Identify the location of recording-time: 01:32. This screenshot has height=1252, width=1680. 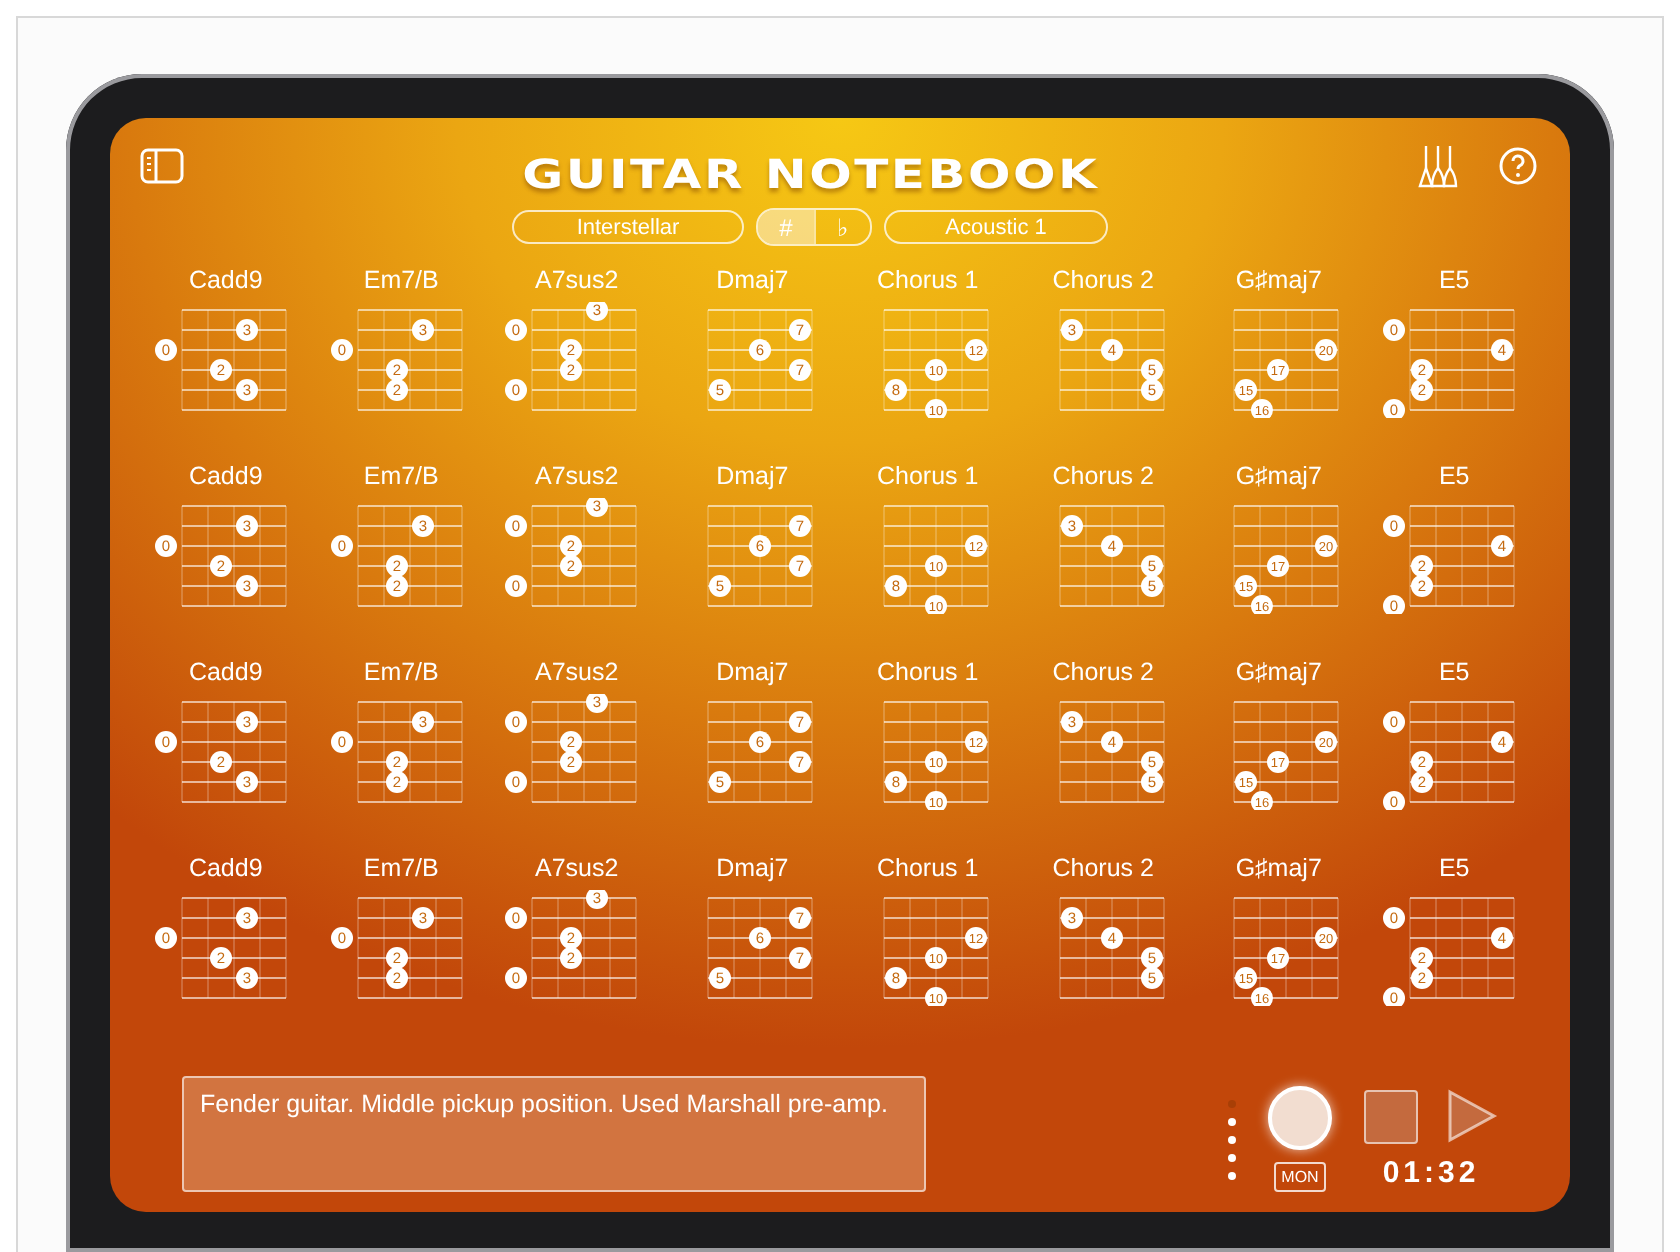
(1431, 1173).